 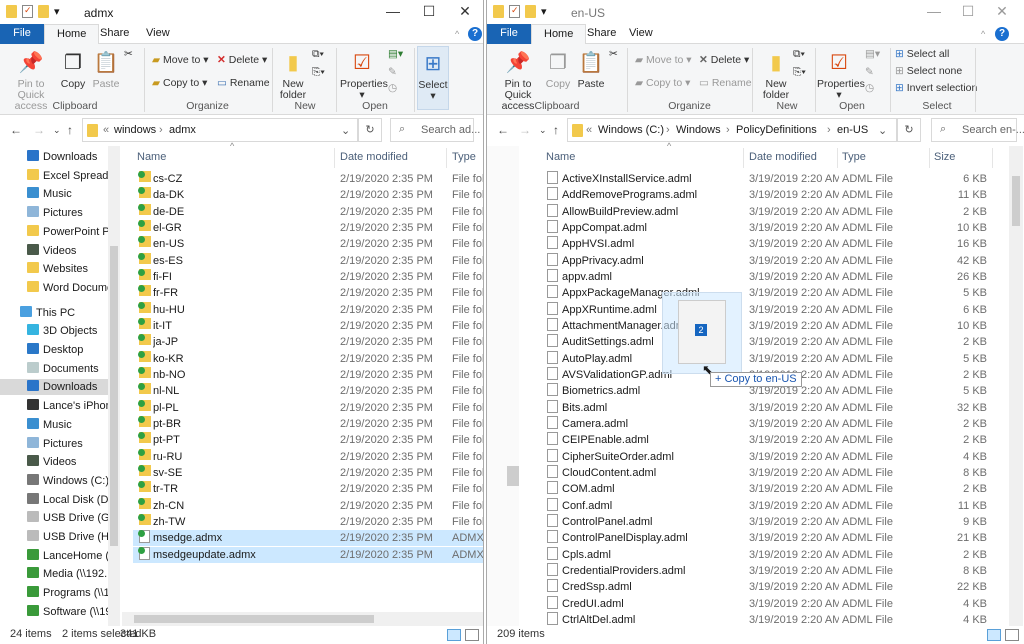 What do you see at coordinates (302, 619) in the screenshot?
I see `horizontal-scrollbar` at bounding box center [302, 619].